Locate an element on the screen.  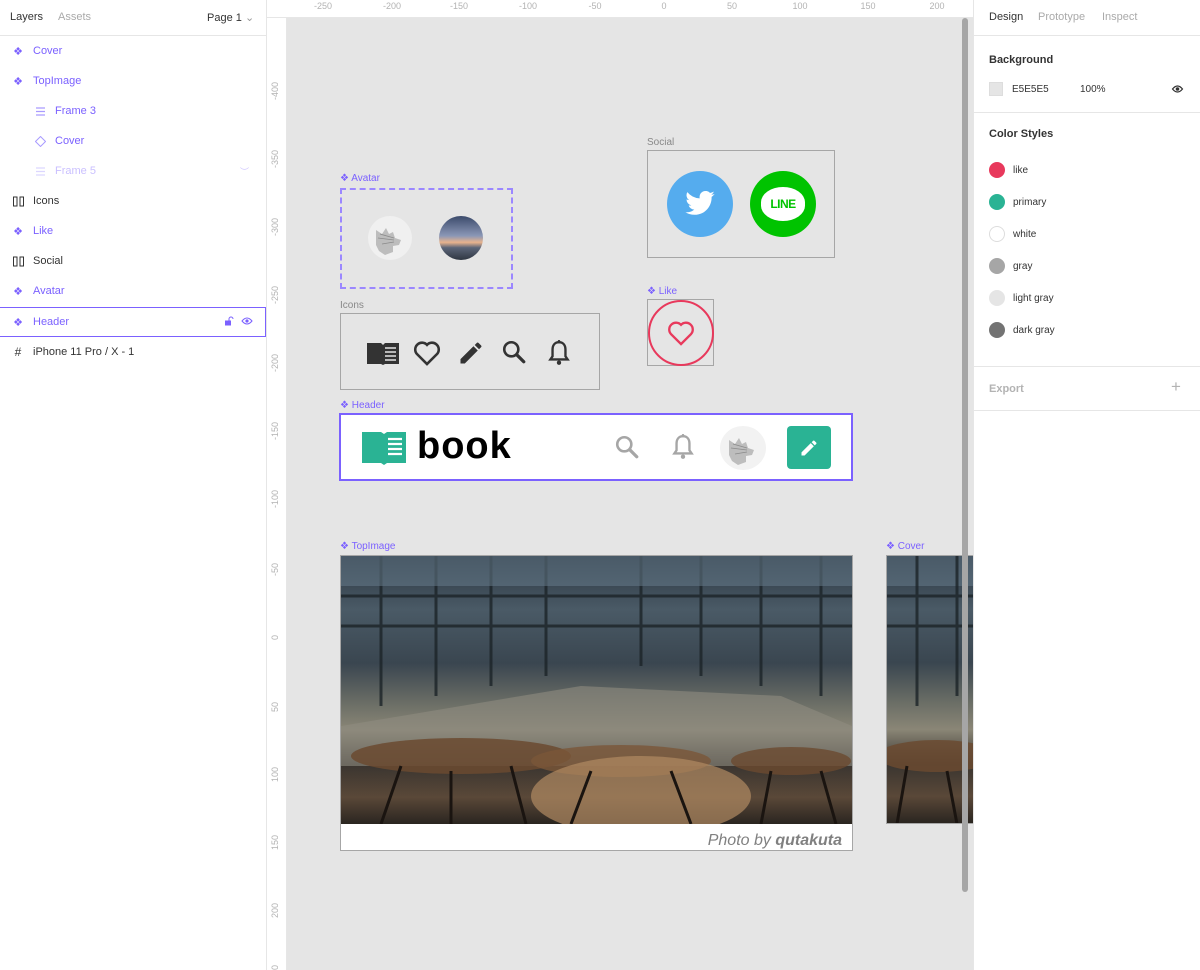
lock-icon is located at coordinates (229, 322).